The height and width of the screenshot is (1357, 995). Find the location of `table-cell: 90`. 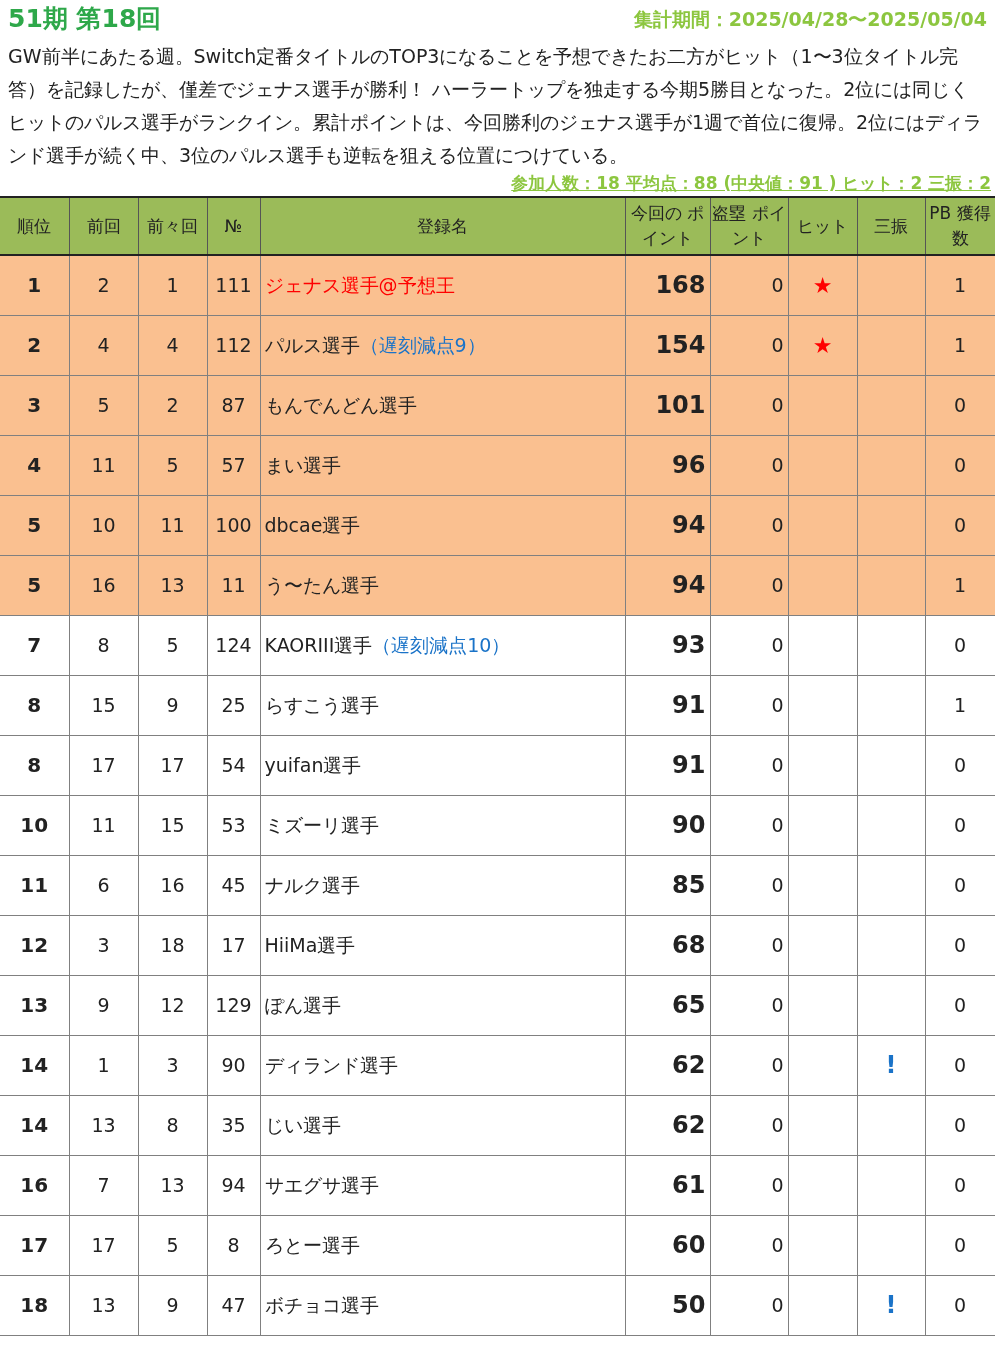

table-cell: 90 is located at coordinates (233, 1065).